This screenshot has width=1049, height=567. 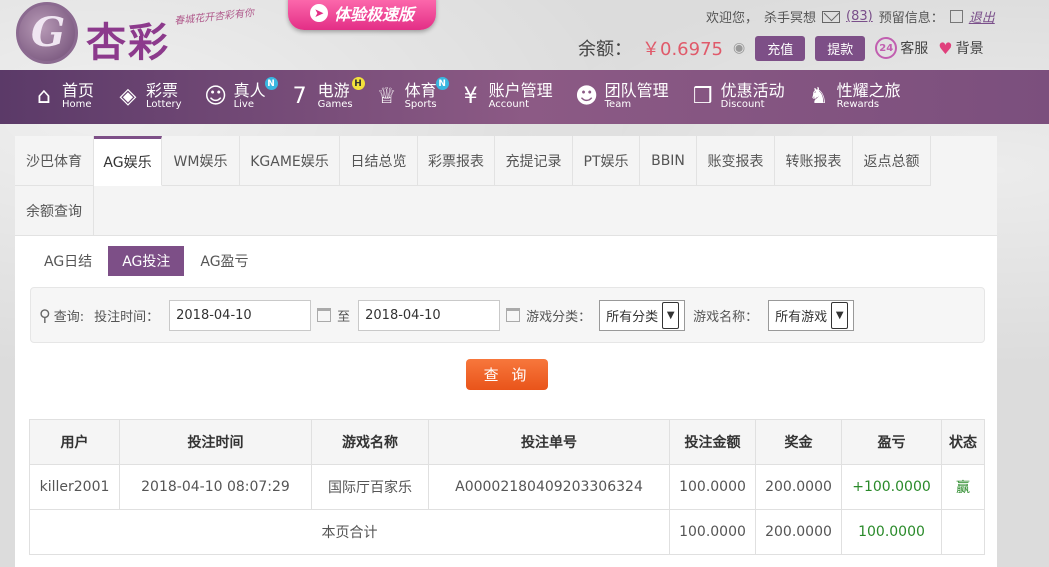 What do you see at coordinates (702, 97) in the screenshot?
I see `gift-icon: ❒` at bounding box center [702, 97].